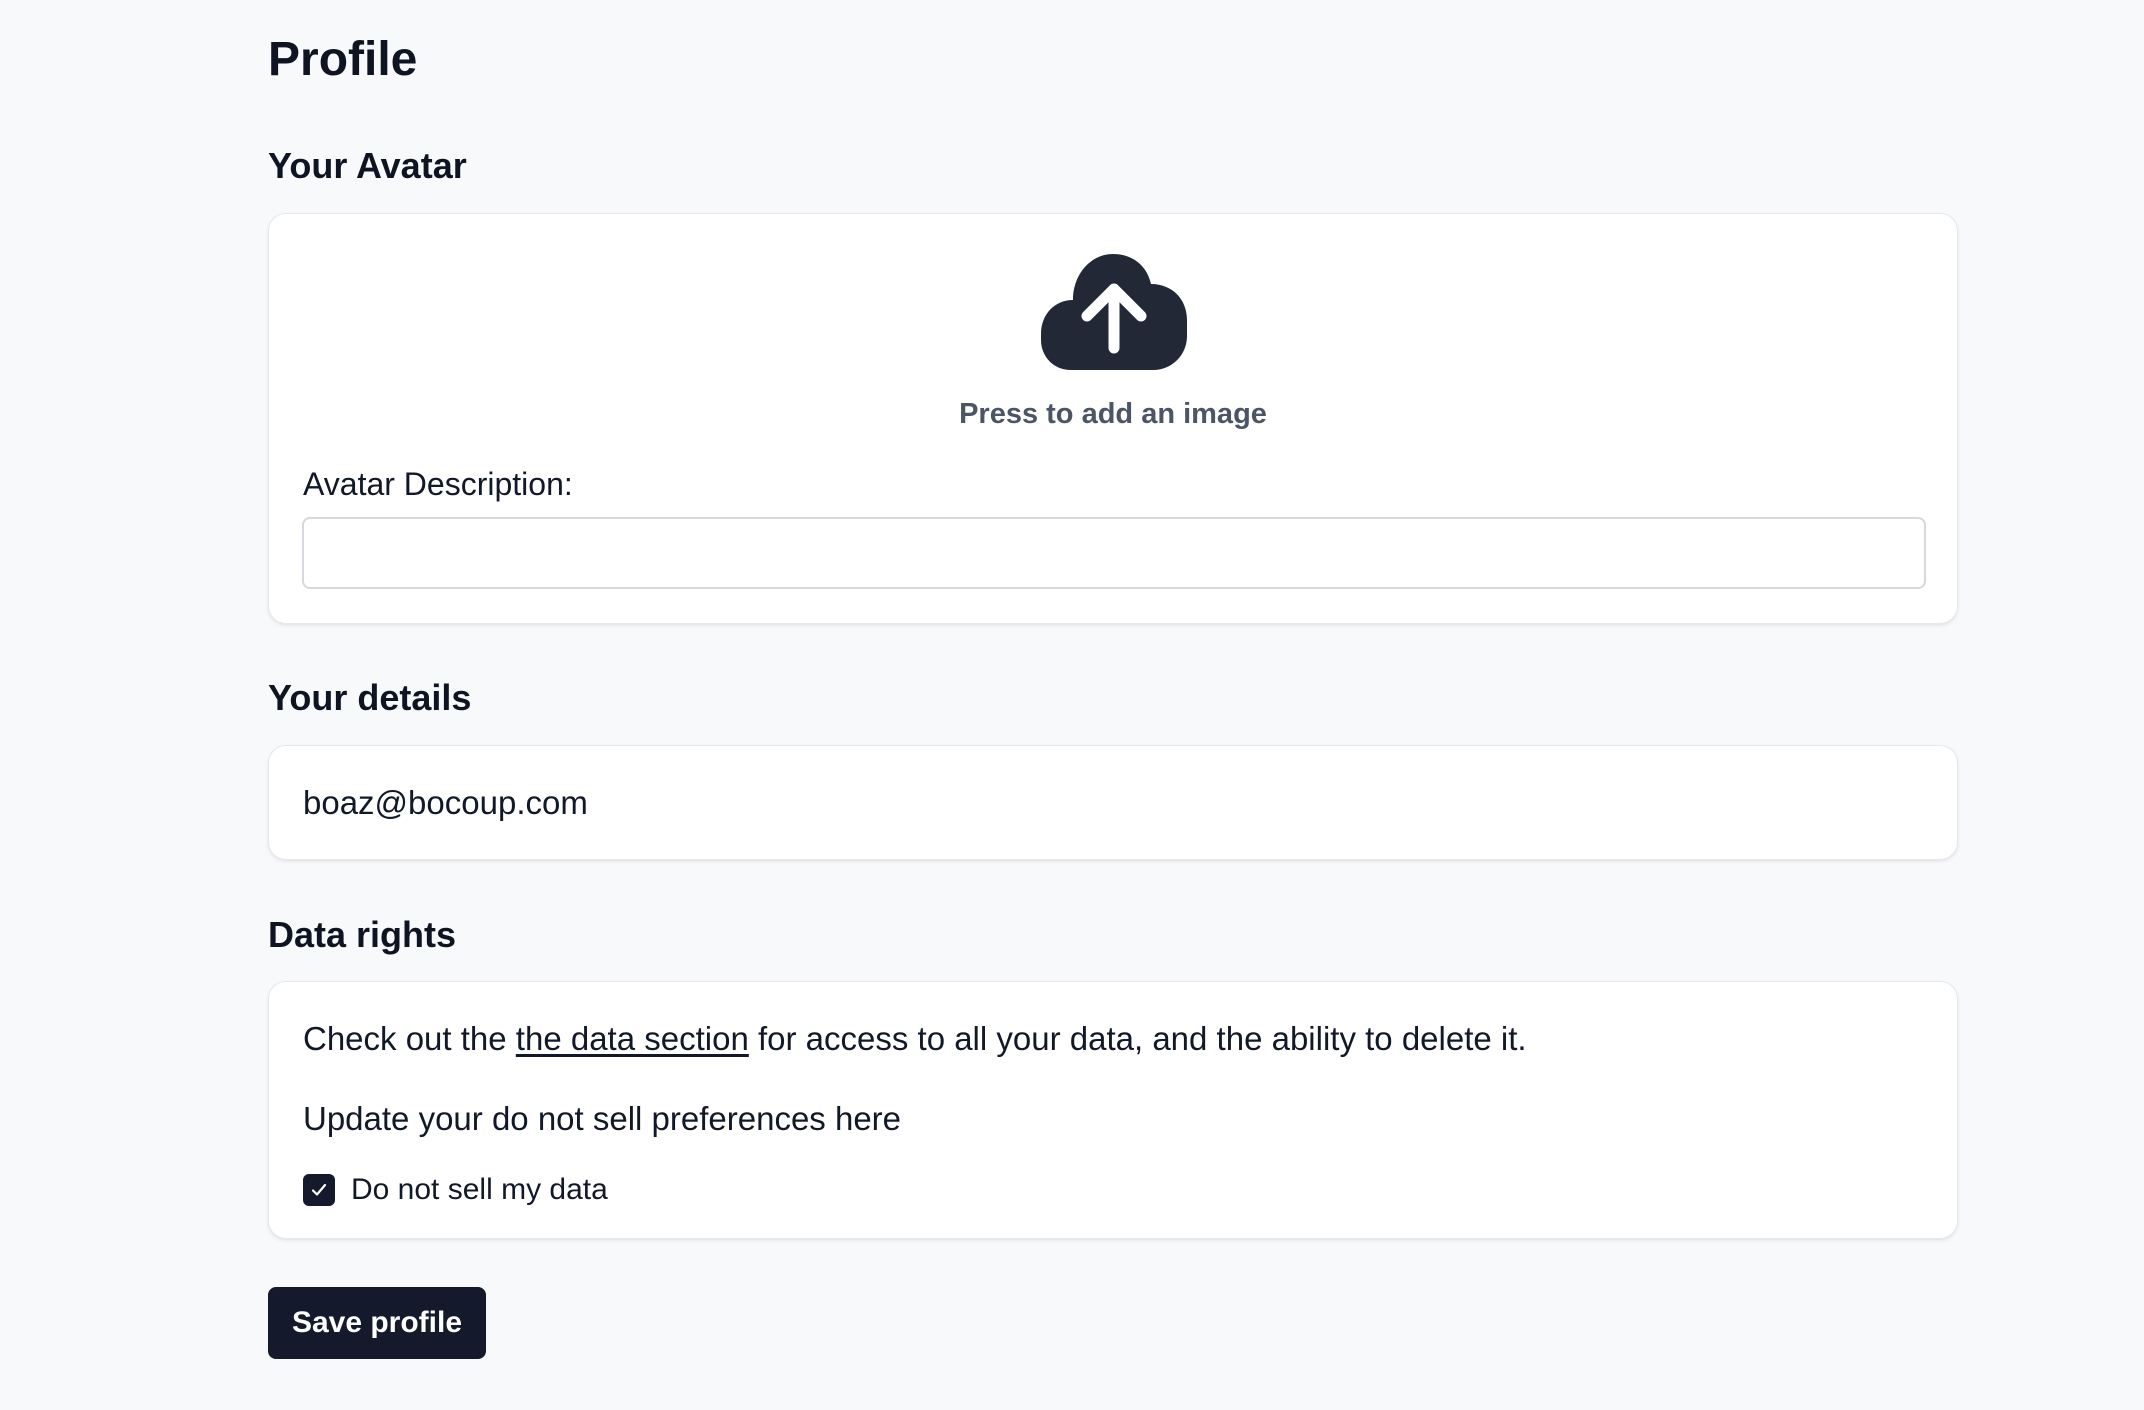 This screenshot has width=2144, height=1410. I want to click on avatar-description-label: Avatar Description:, so click(438, 484).